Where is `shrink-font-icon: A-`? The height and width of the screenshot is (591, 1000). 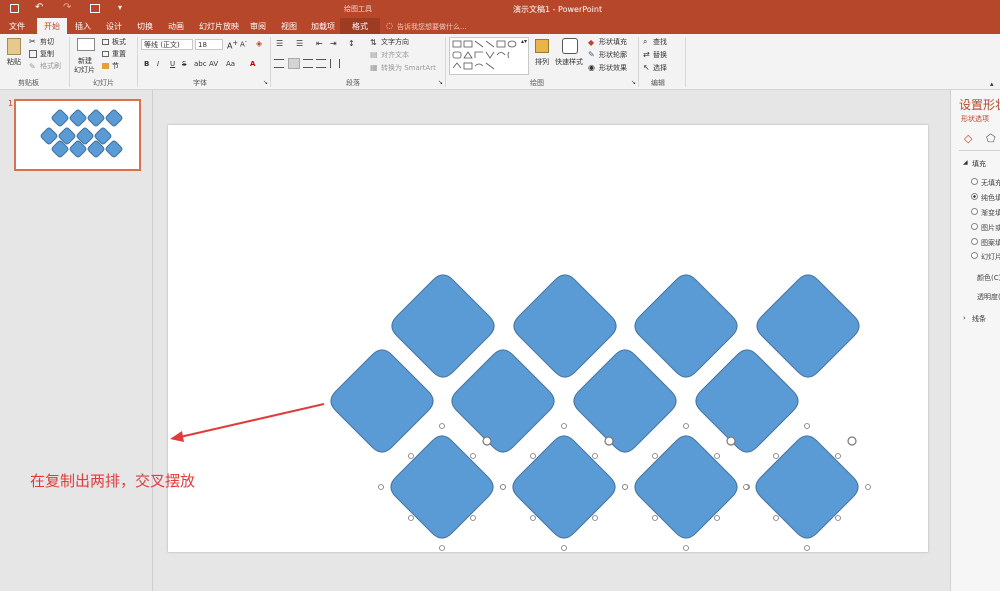 shrink-font-icon: A- is located at coordinates (243, 43).